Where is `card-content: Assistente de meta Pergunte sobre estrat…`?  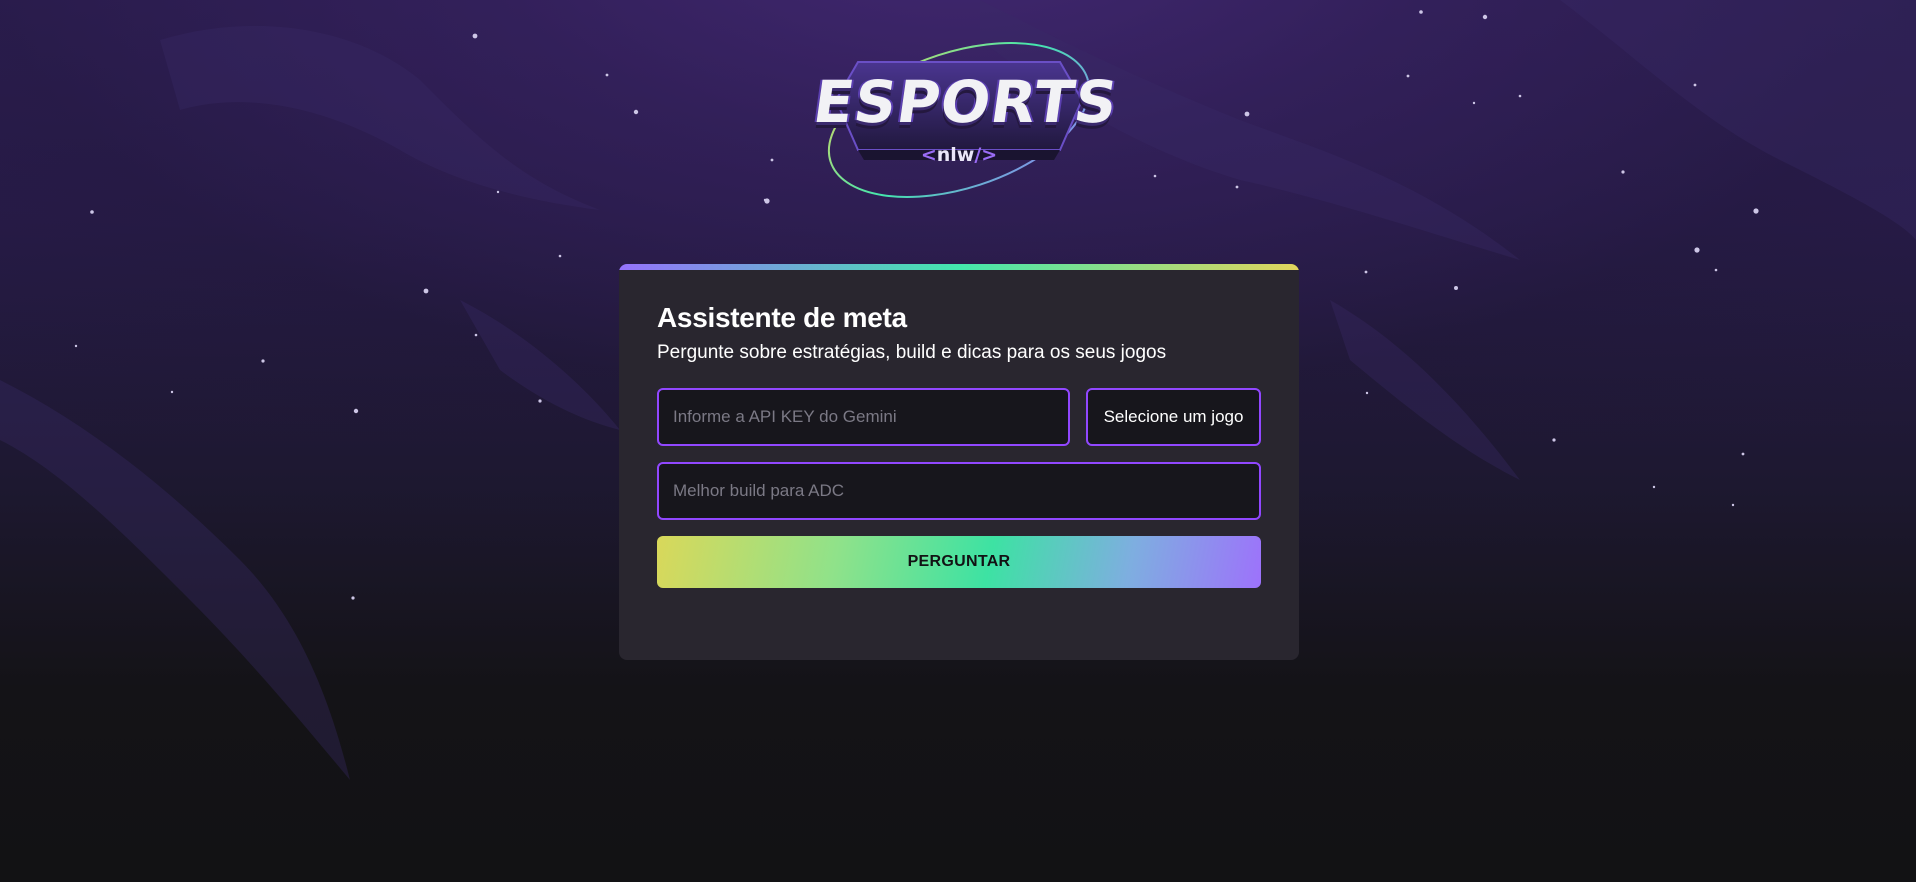
card-content: Assistente de meta Pergunte sobre estrat… is located at coordinates (959, 445).